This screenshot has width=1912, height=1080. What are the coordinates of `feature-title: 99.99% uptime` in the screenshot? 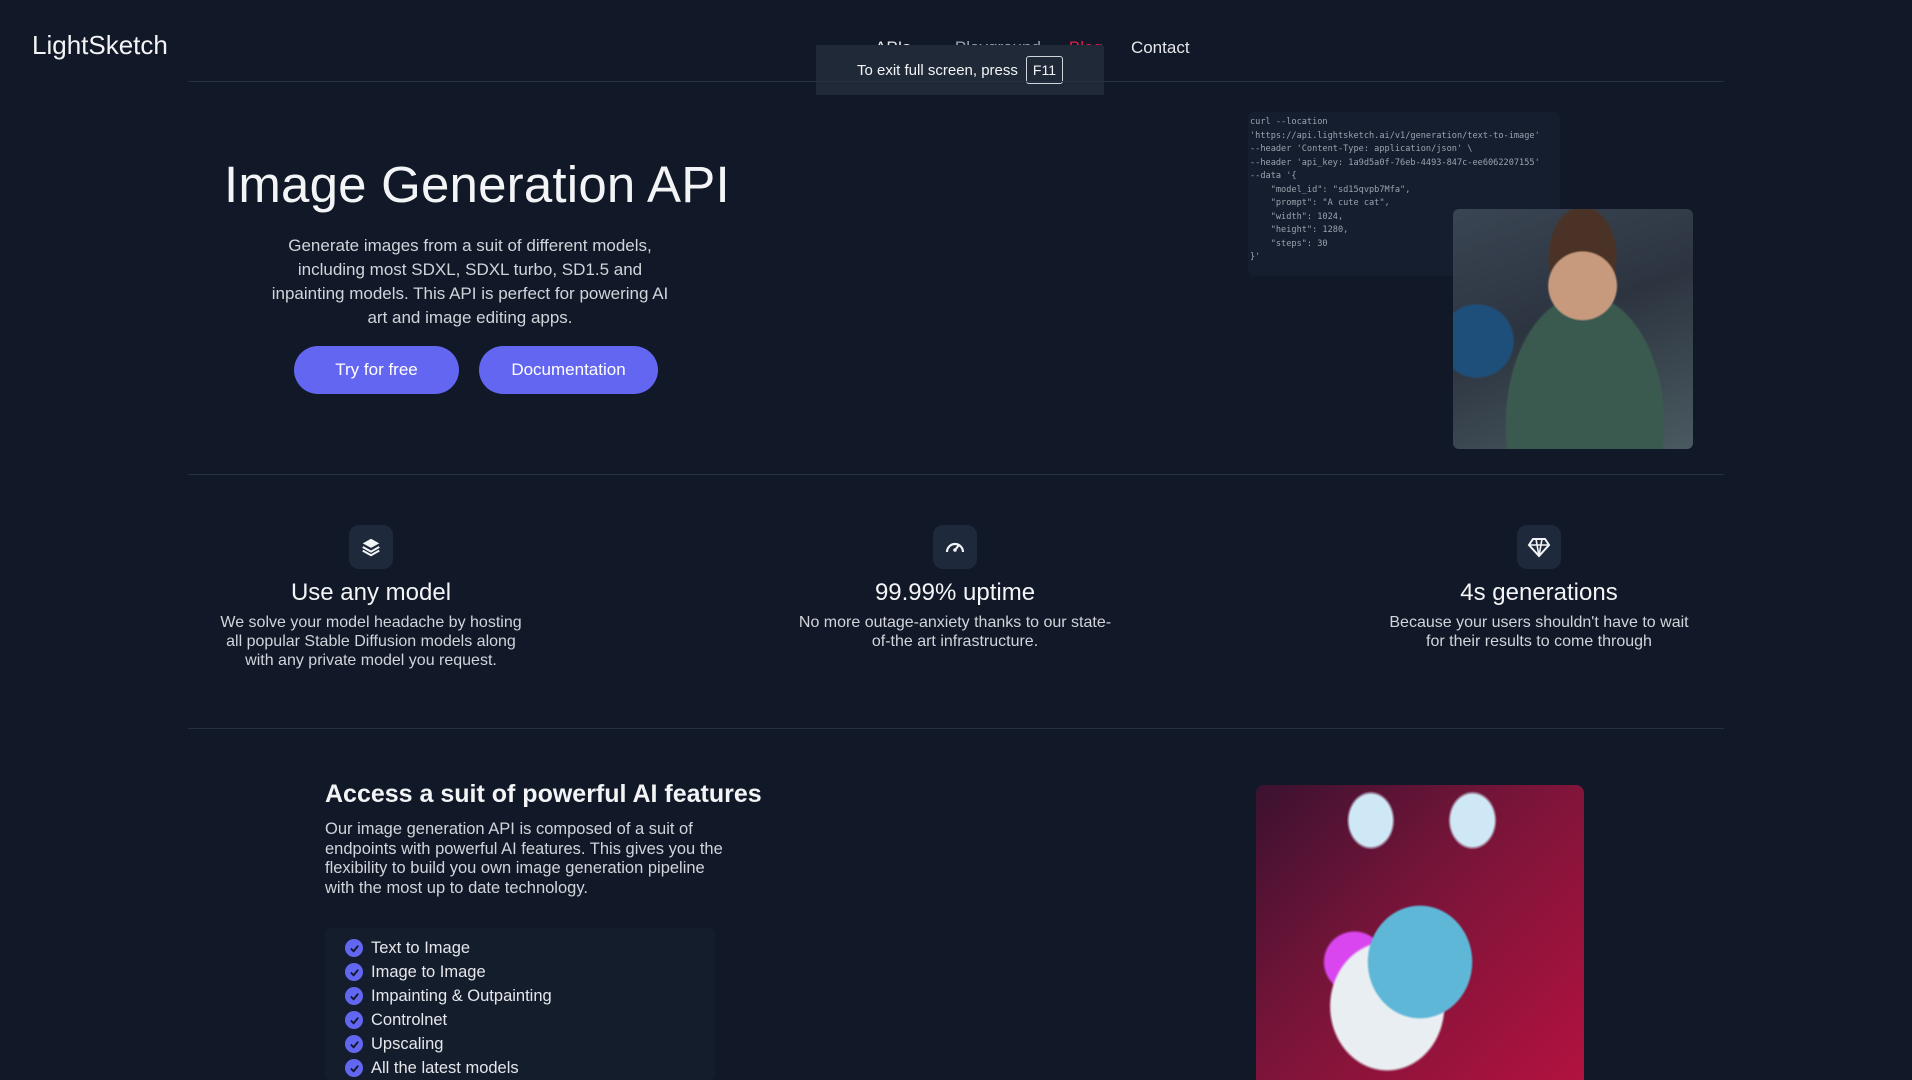 It's located at (955, 592).